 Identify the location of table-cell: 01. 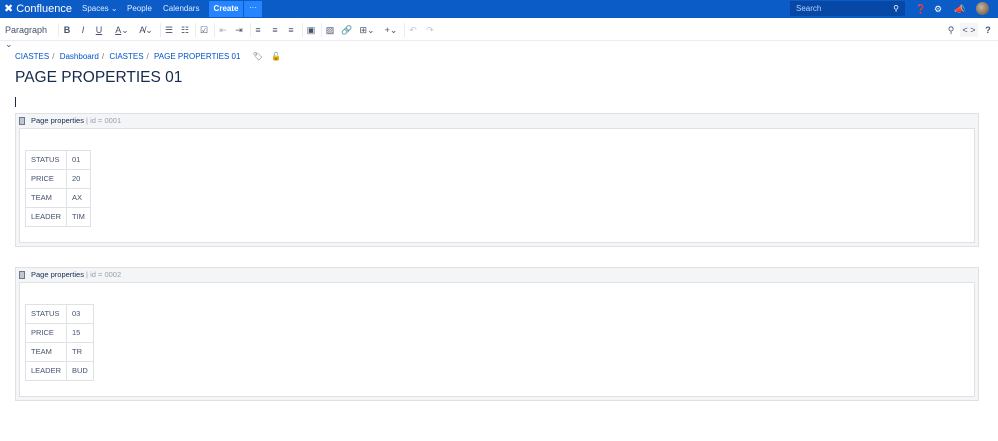
(78, 160).